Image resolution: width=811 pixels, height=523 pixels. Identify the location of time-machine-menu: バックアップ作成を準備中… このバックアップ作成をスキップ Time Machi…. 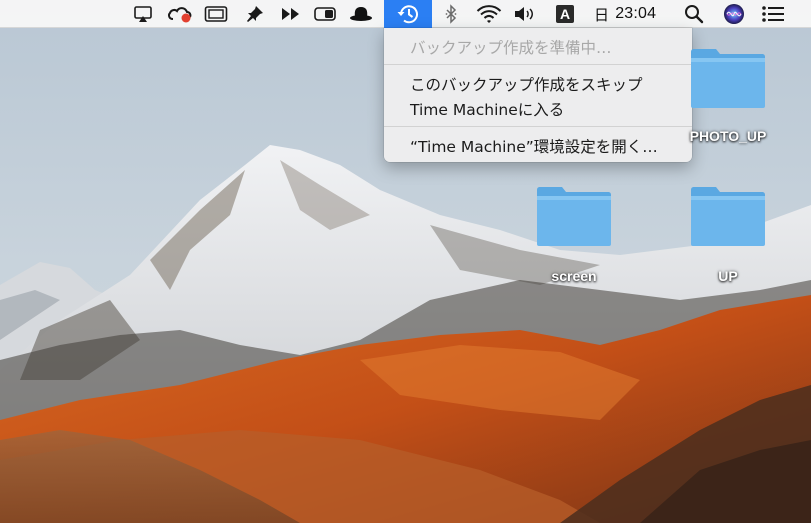
(538, 95).